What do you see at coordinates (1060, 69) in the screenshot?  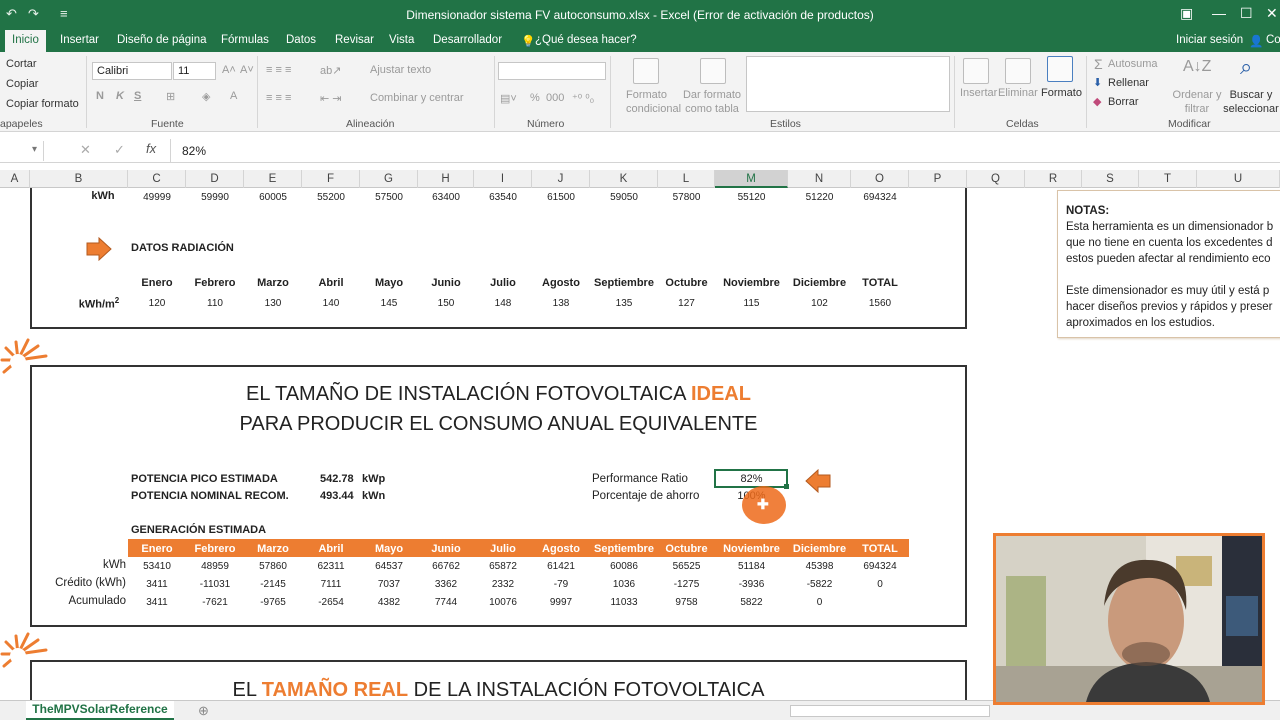 I see `format-cells-icon` at bounding box center [1060, 69].